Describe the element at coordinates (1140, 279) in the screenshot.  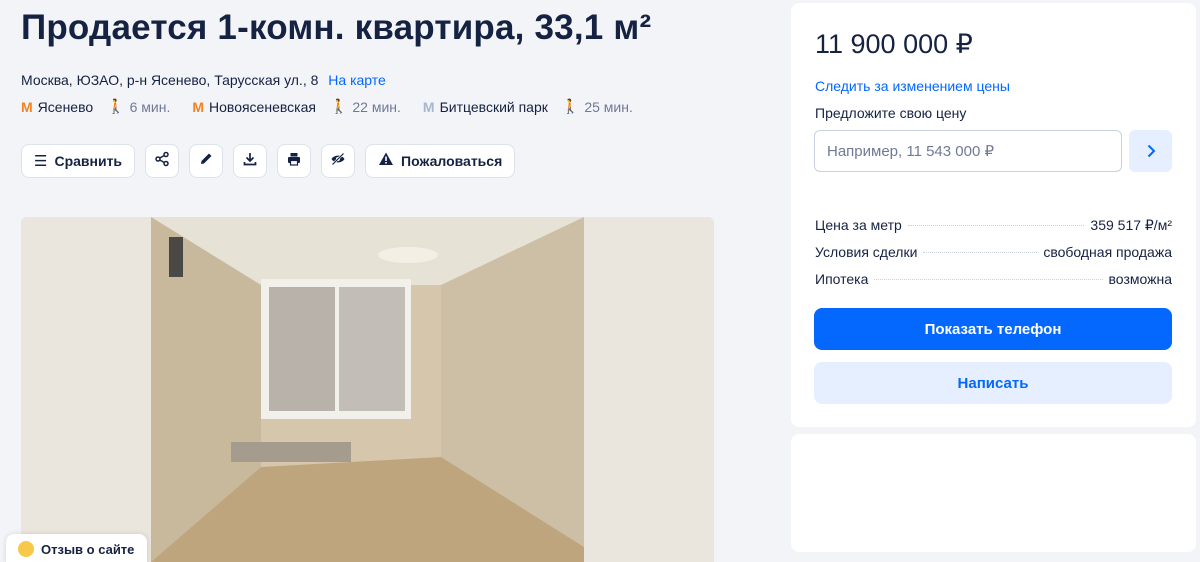
I see `fact-value: возможна` at that location.